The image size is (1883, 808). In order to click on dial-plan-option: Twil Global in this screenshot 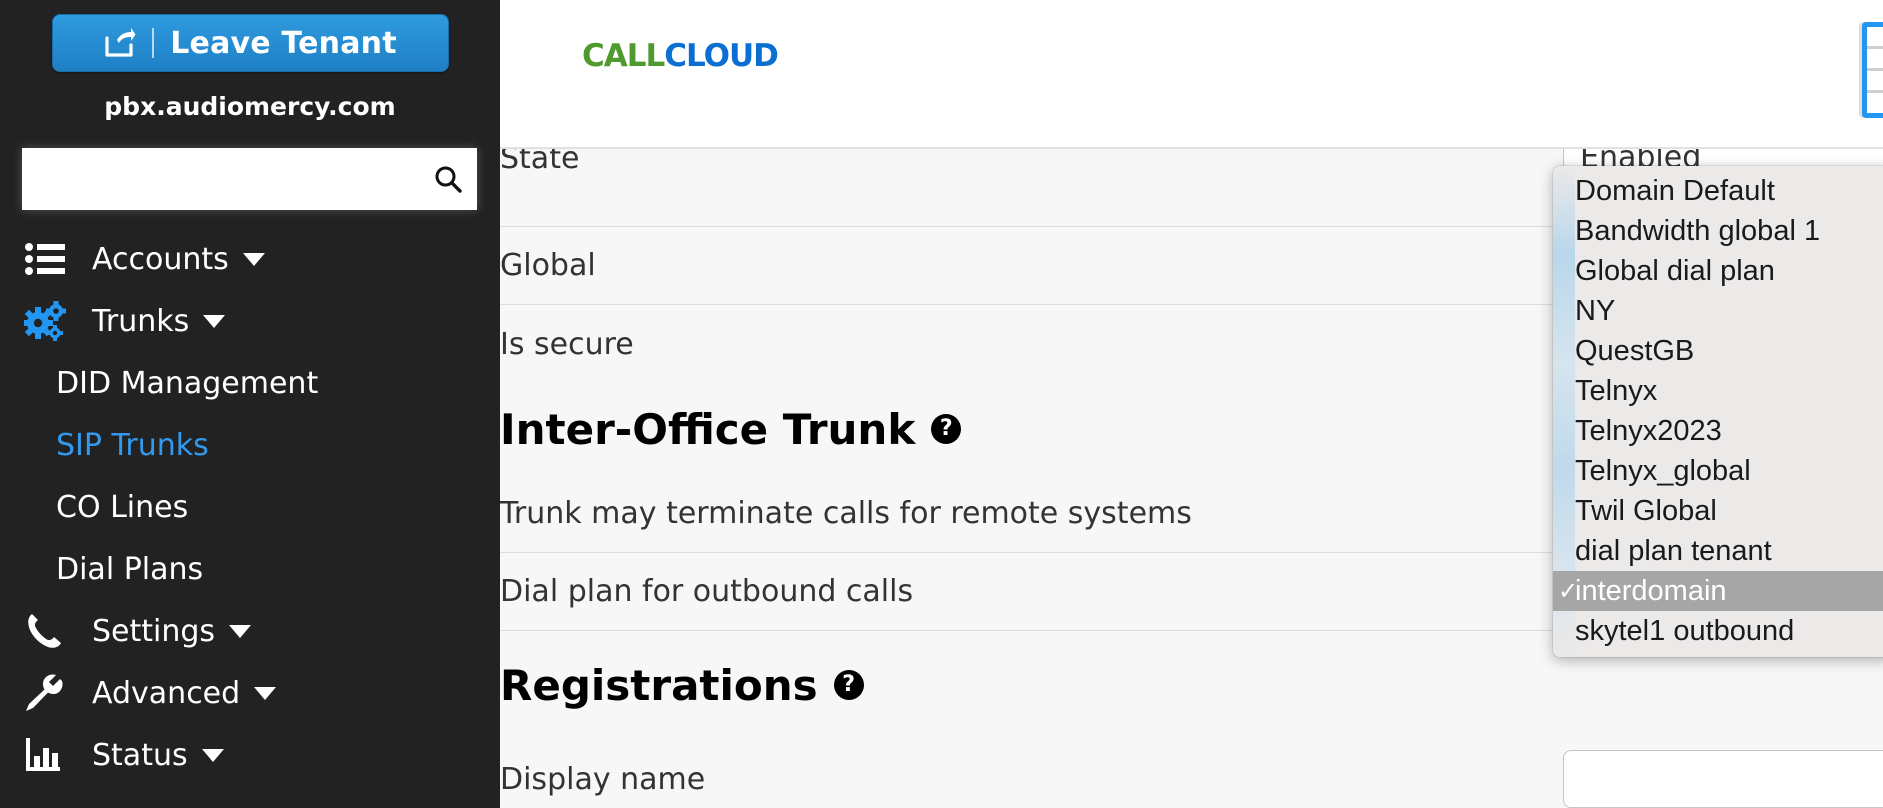, I will do `click(1718, 511)`.